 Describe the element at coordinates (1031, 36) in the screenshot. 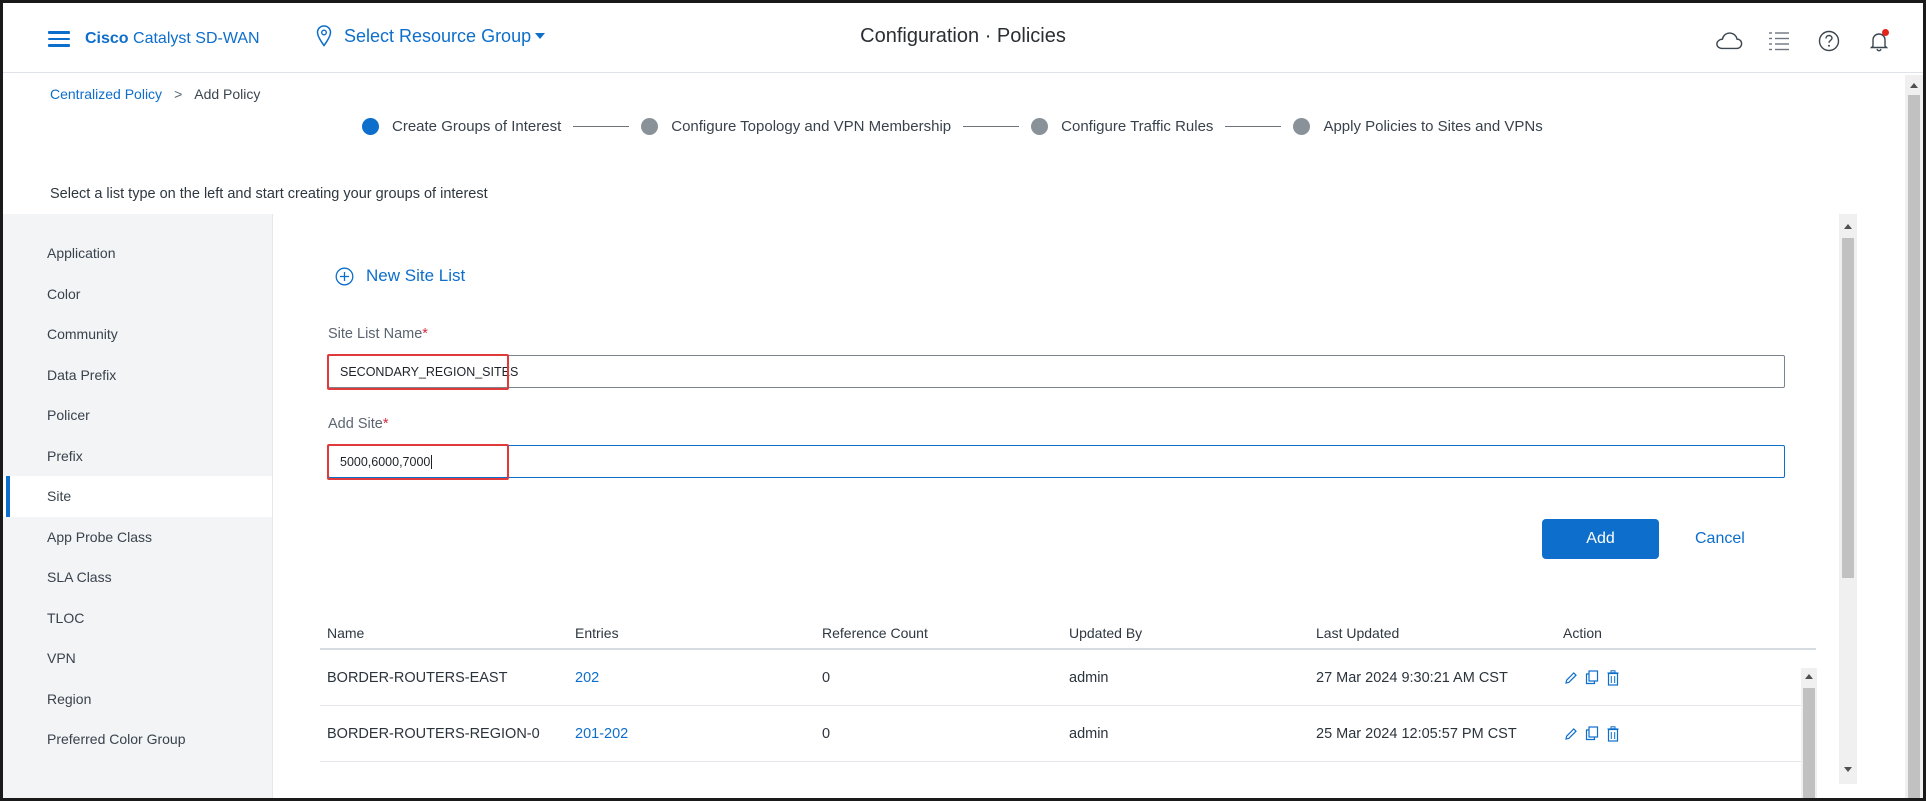

I see `page-title-page: Policies` at that location.